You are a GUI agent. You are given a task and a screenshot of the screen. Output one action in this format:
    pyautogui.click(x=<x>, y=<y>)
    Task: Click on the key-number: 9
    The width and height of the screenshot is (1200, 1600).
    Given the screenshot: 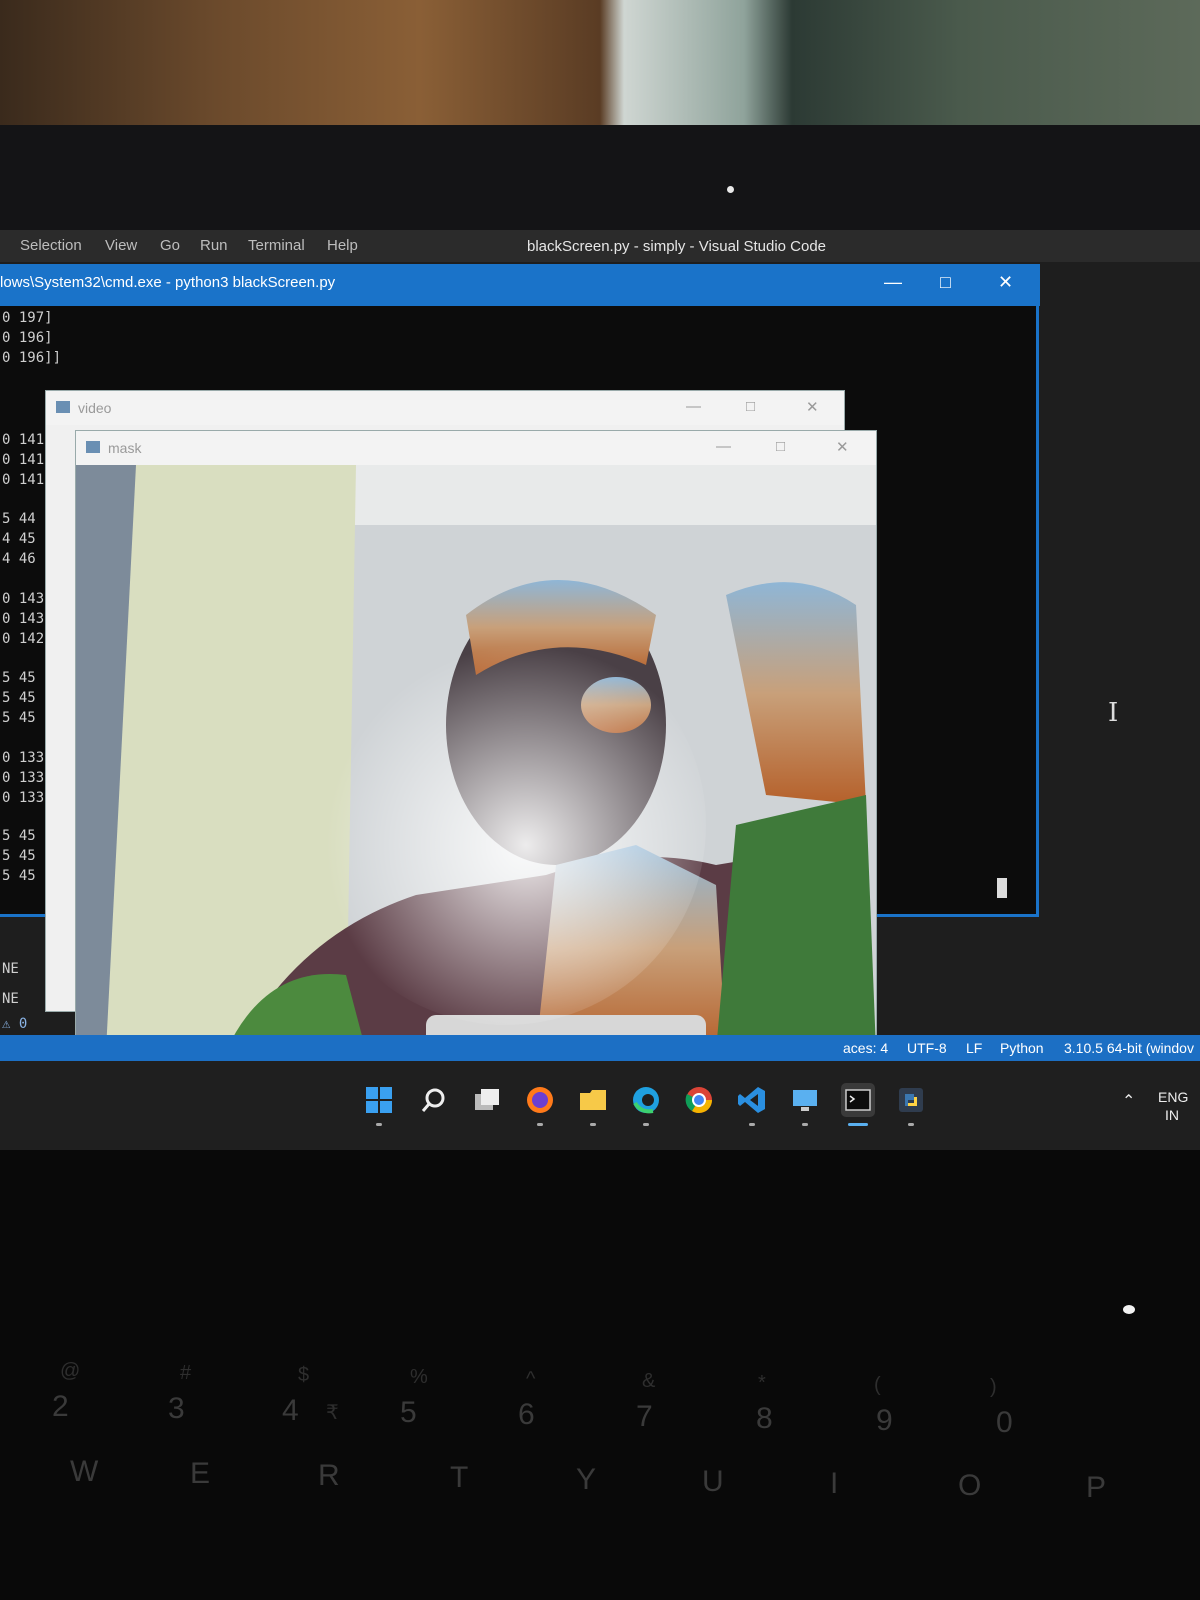 What is the action you would take?
    pyautogui.click(x=884, y=1420)
    